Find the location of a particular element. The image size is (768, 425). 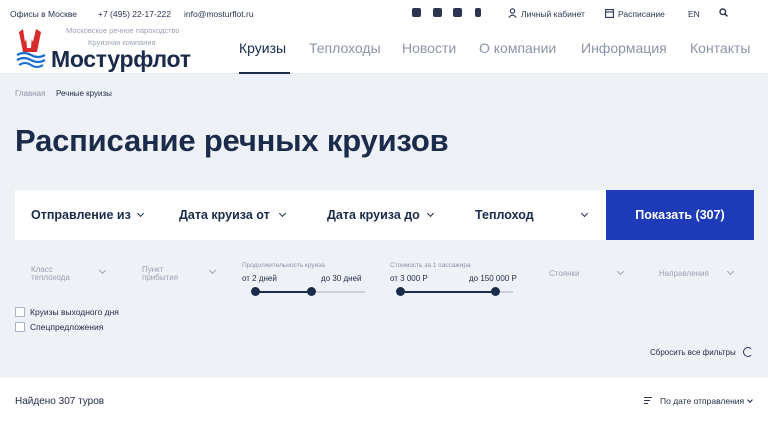

calendar-icon is located at coordinates (609, 13).